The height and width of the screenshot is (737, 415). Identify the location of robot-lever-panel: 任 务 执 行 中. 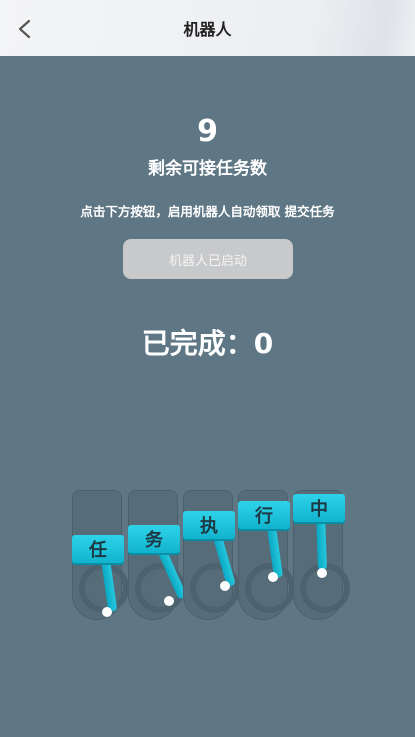
(211, 555).